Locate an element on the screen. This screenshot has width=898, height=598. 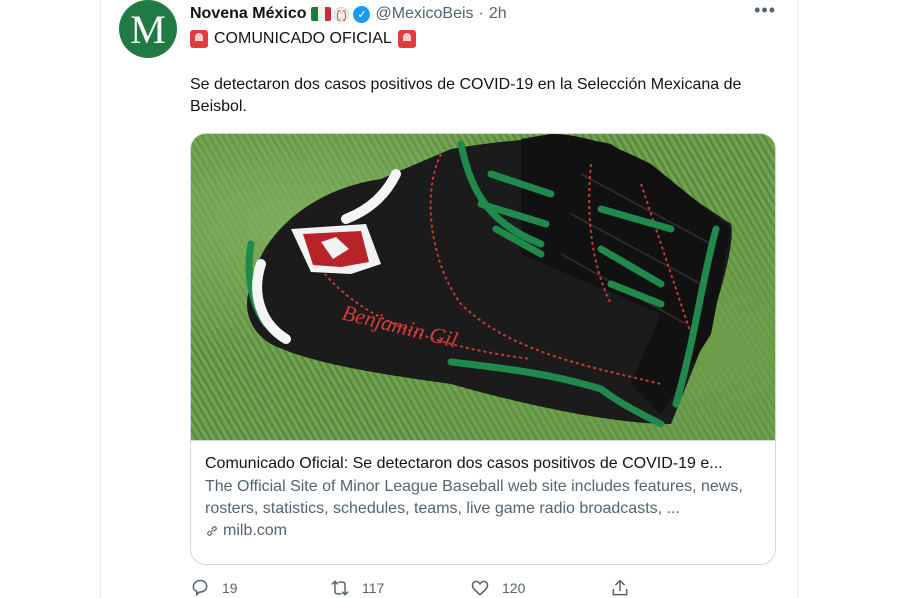
tweet-time: 2h is located at coordinates (498, 14).